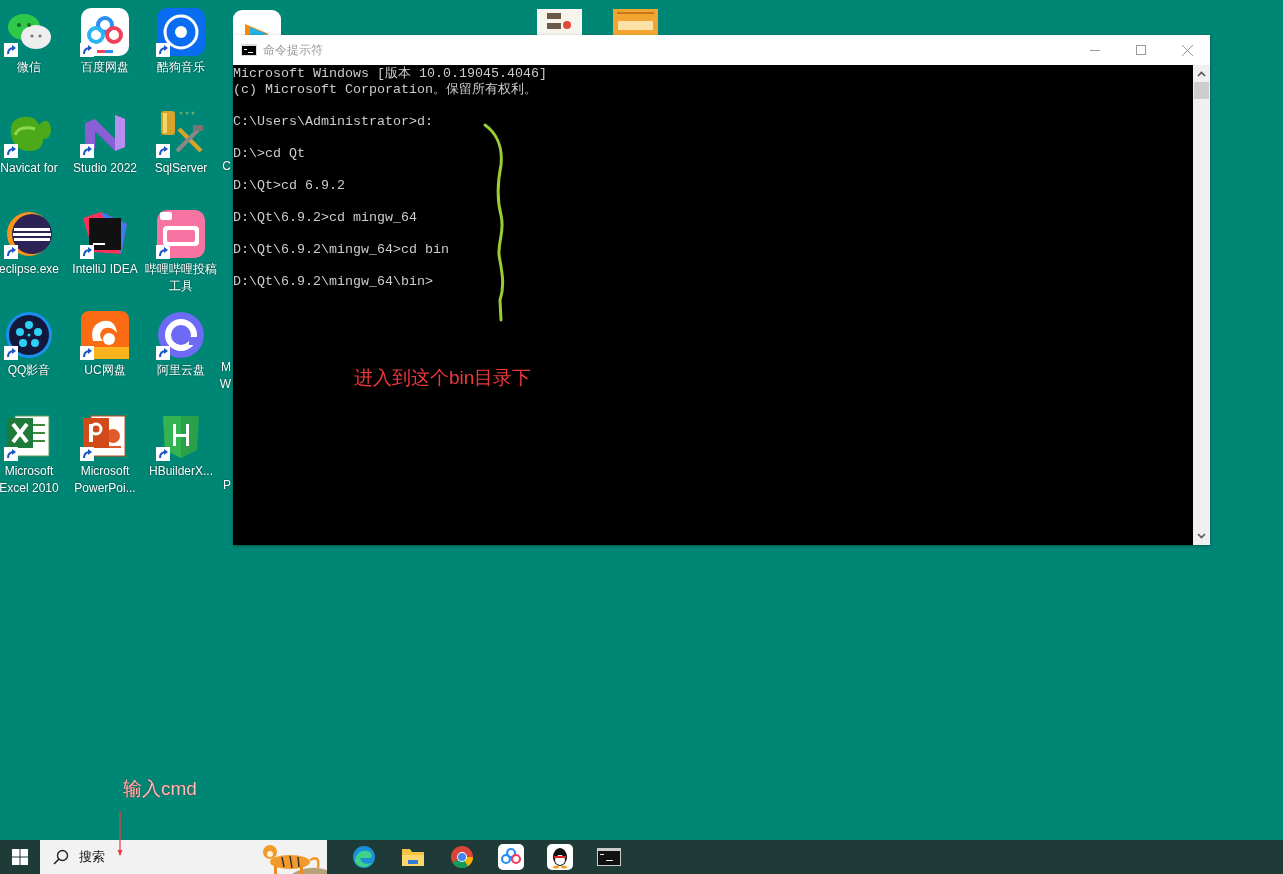 The image size is (1283, 874). I want to click on icon-label: M, so click(226, 367).